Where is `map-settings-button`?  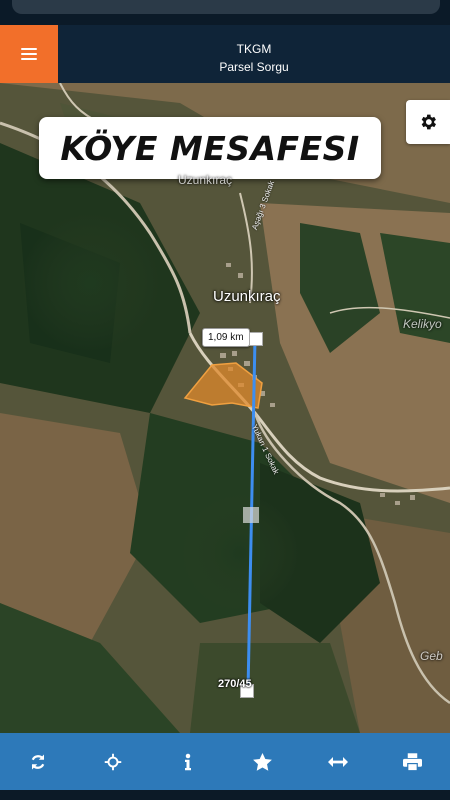
map-settings-button is located at coordinates (428, 122).